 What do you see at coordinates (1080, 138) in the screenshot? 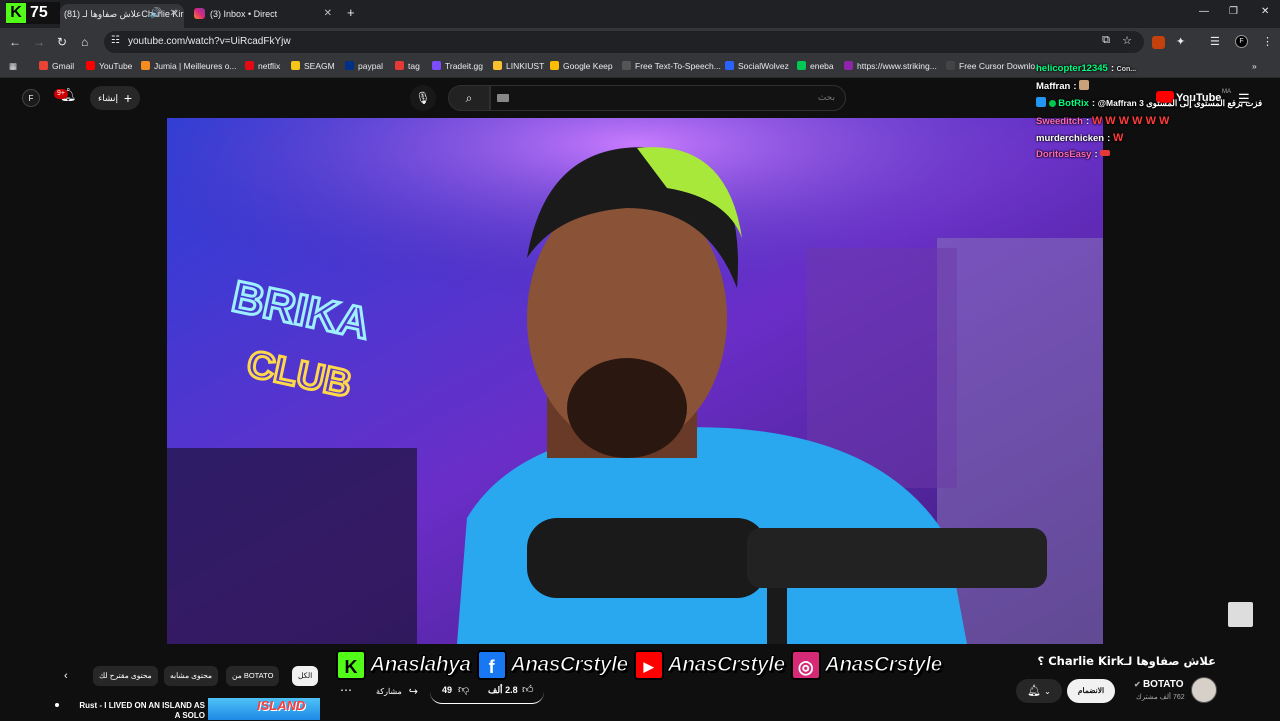
I see `chat-message: murderchicken: W` at bounding box center [1080, 138].